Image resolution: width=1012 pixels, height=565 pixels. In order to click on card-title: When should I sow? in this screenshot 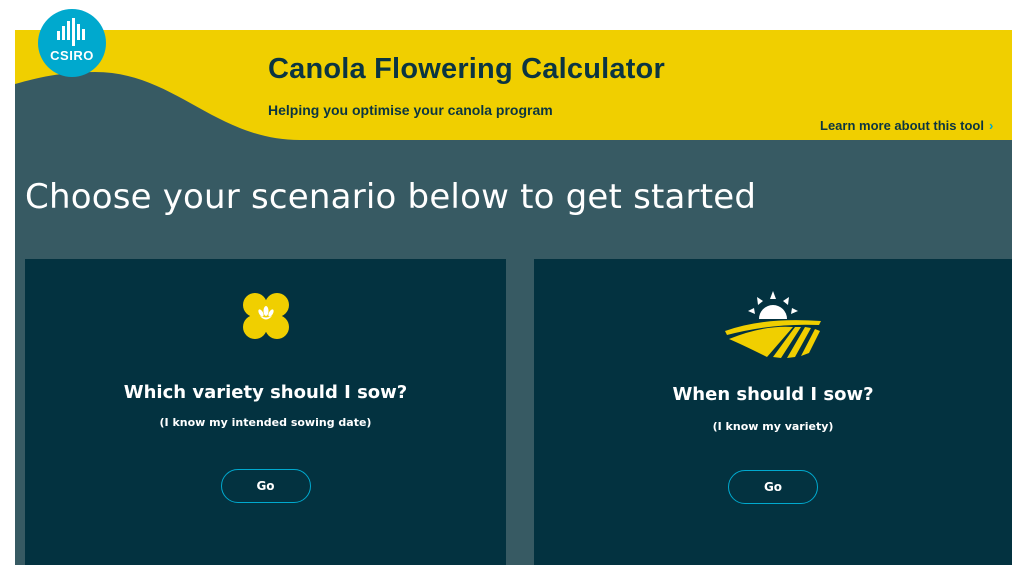, I will do `click(773, 394)`.